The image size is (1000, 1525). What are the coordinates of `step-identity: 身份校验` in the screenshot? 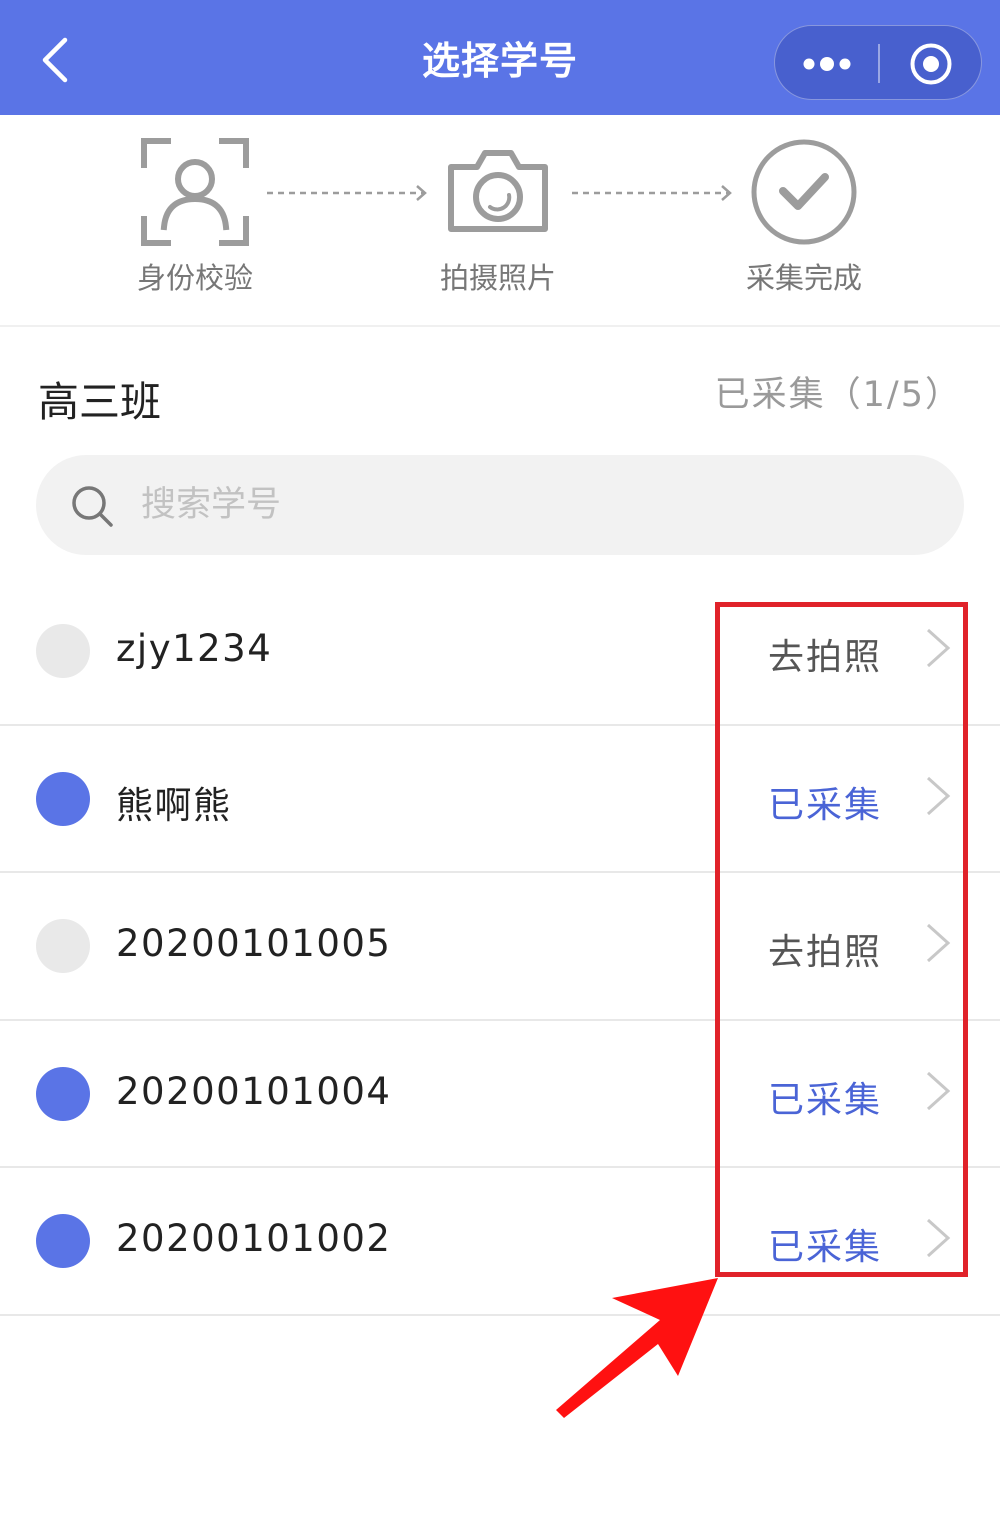 It's located at (195, 221).